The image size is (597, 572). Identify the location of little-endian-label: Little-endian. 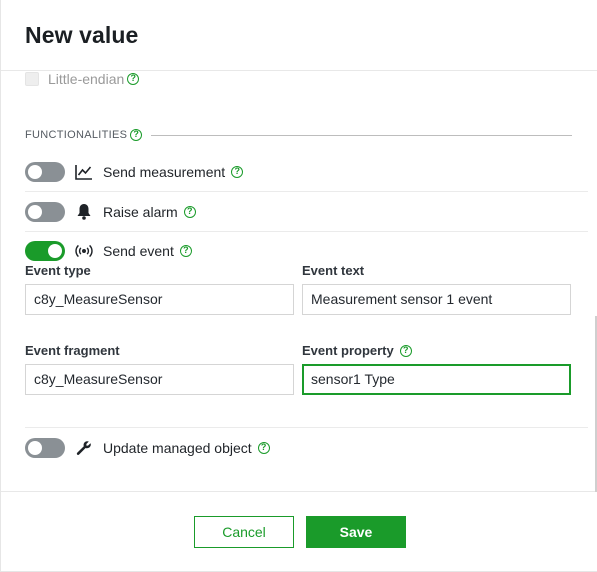
(86, 79).